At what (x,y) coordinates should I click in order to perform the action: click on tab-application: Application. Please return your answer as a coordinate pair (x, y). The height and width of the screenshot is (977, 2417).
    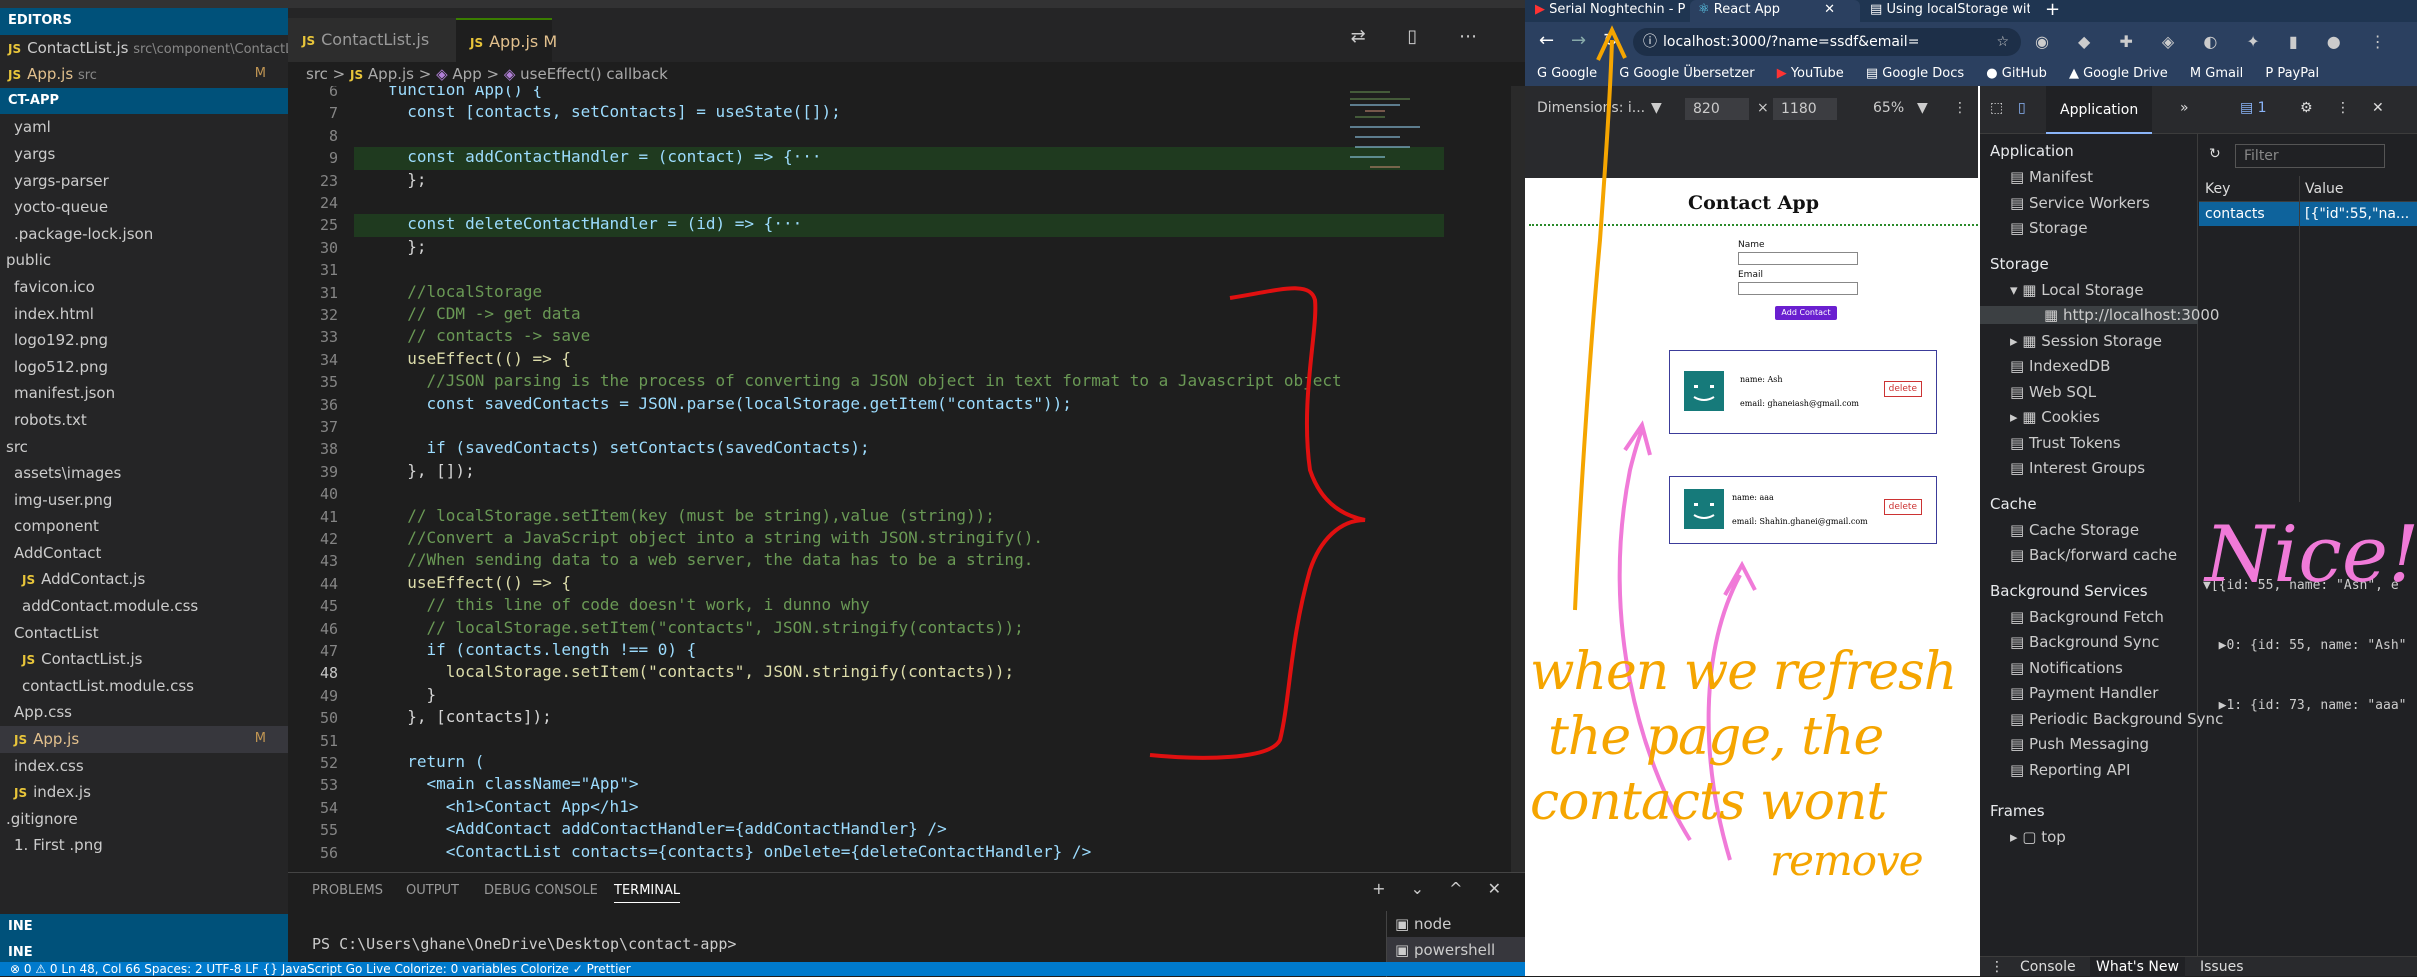
    Looking at the image, I should click on (2099, 110).